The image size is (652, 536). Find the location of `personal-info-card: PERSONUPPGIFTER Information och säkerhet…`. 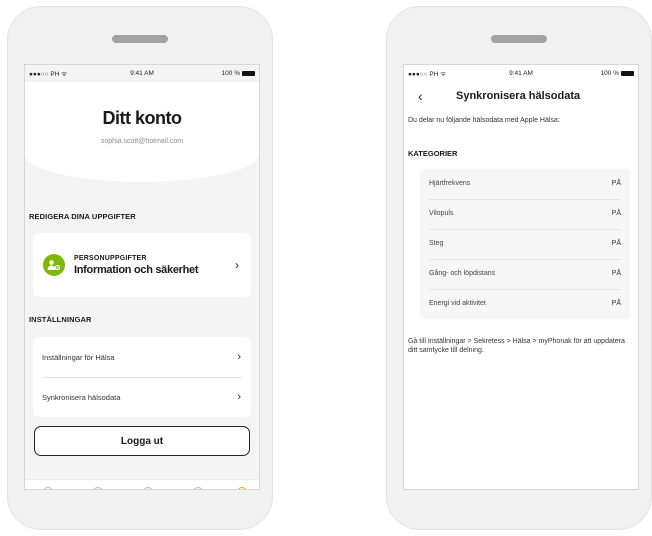

personal-info-card: PERSONUPPGIFTER Information och säkerhet… is located at coordinates (142, 265).